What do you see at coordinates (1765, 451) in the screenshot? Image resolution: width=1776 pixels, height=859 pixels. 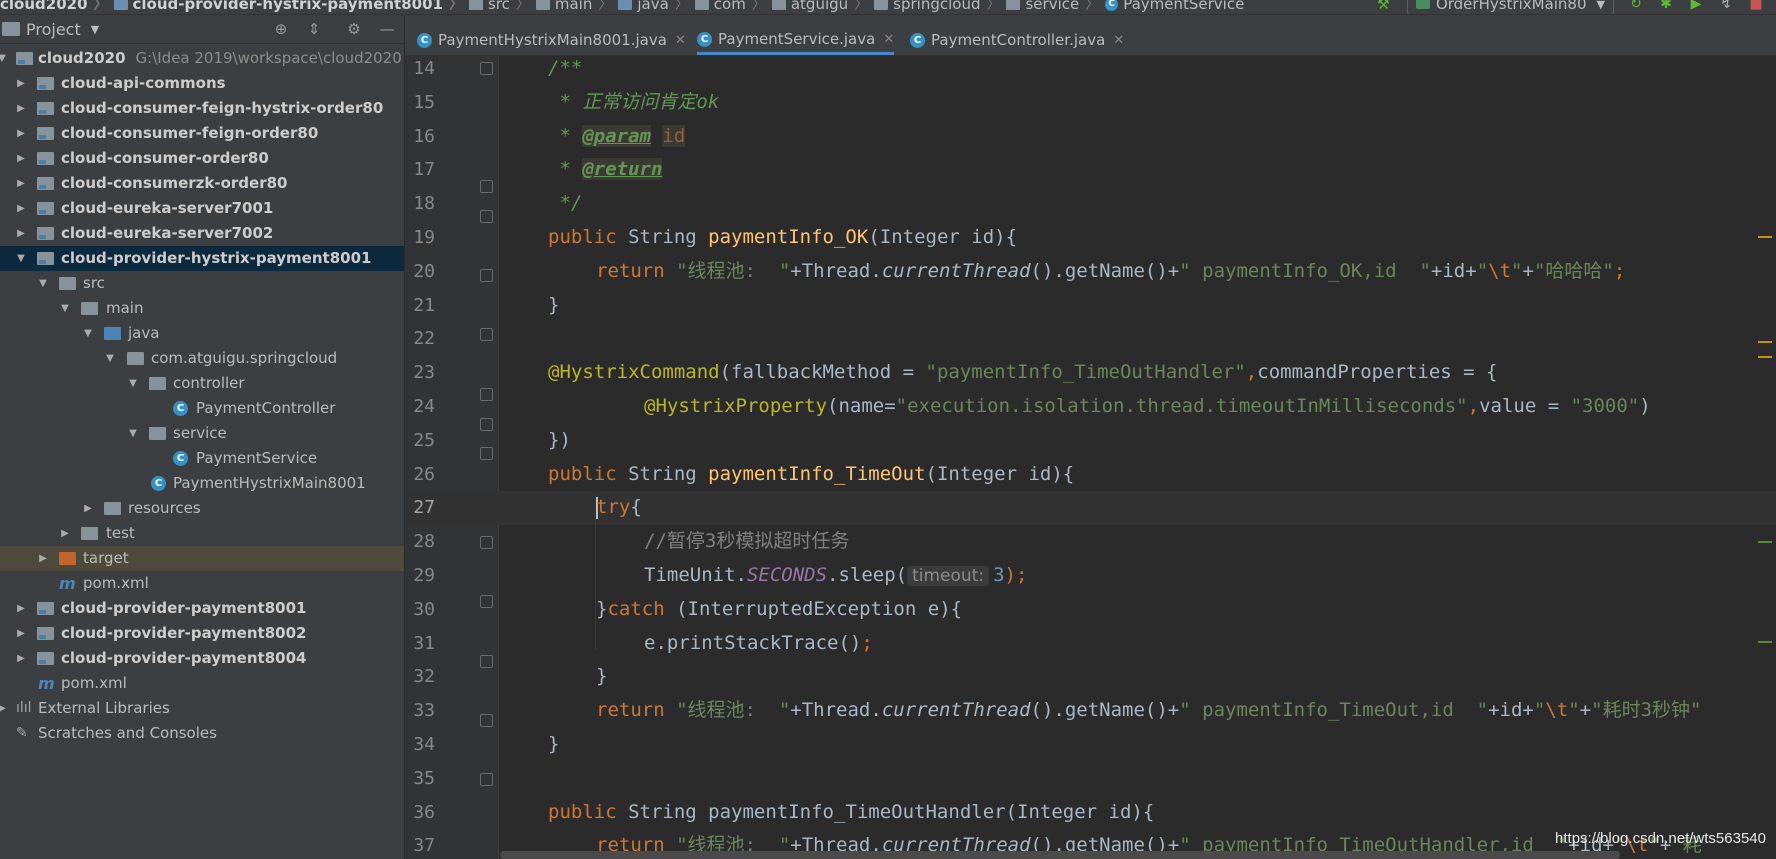 I see `error-stripe` at bounding box center [1765, 451].